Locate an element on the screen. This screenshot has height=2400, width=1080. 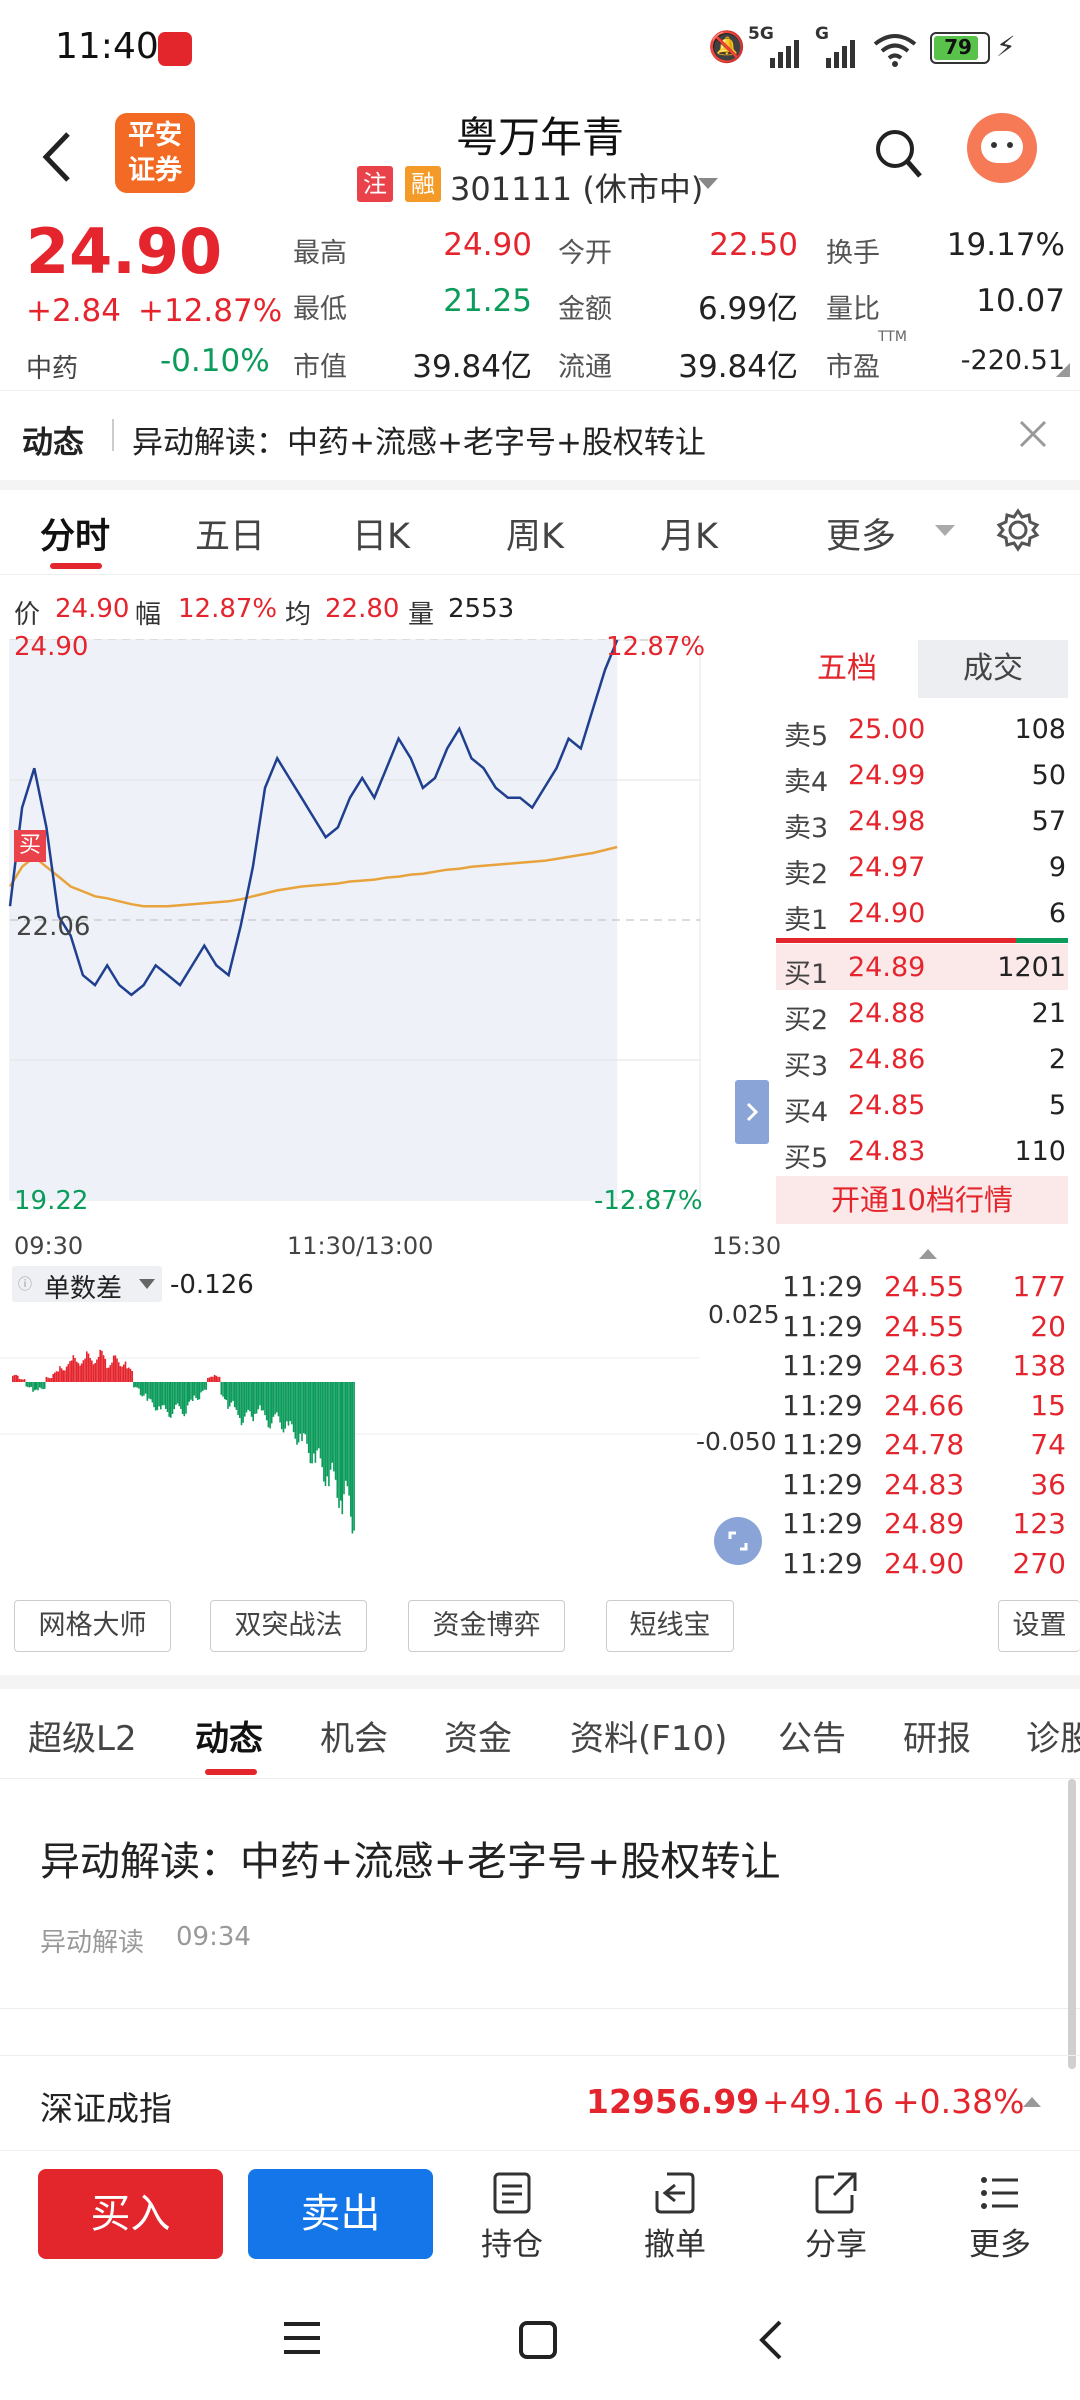
sector-name: 中药 is located at coordinates (52, 366).